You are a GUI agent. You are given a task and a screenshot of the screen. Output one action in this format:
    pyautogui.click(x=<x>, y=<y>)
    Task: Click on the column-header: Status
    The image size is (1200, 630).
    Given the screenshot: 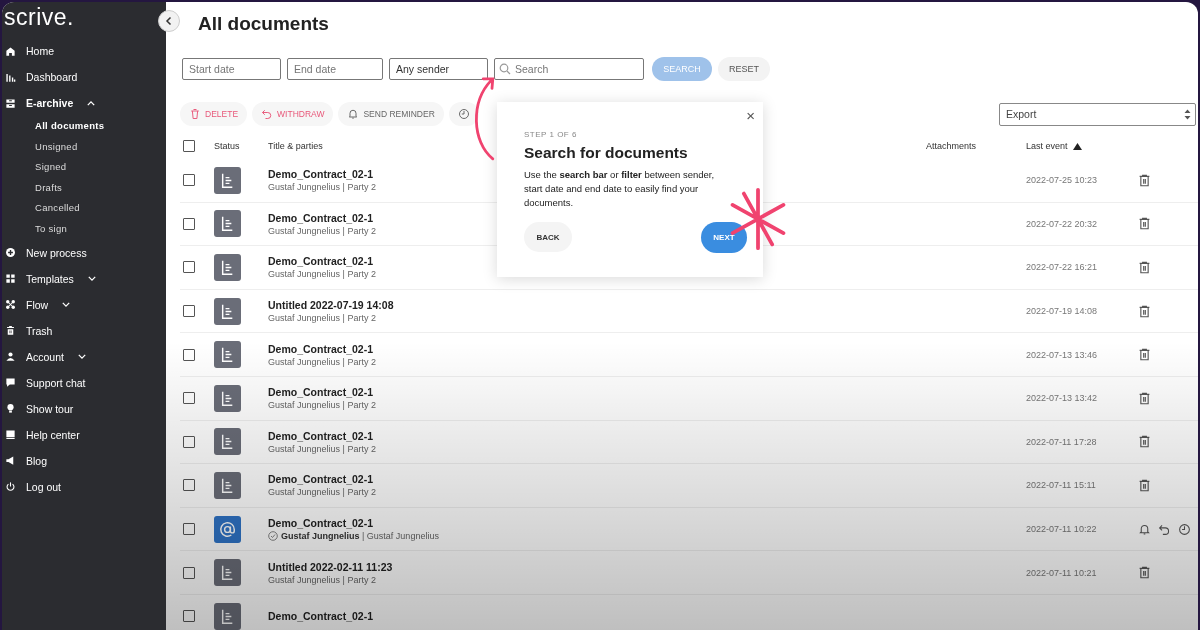 What is the action you would take?
    pyautogui.click(x=241, y=146)
    